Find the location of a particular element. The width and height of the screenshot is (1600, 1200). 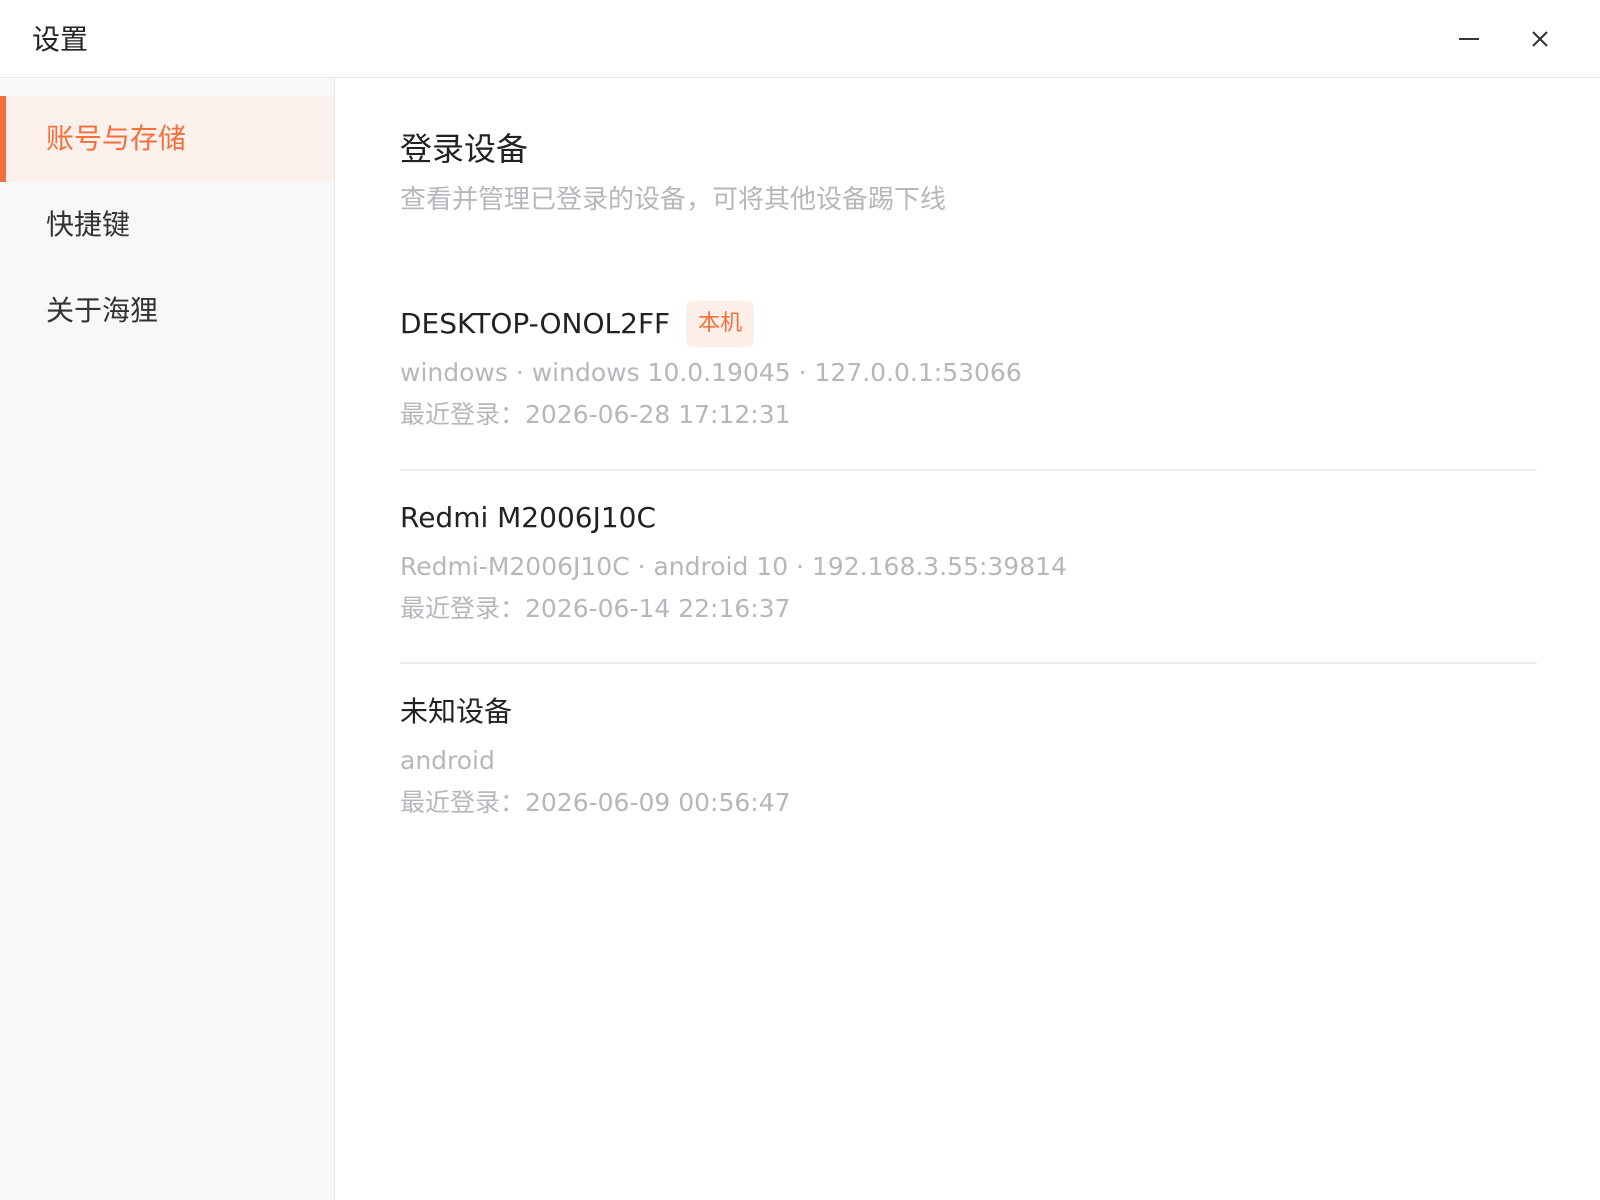

section-description: 查看并管理已登录的设备，可将其他设备踢下线 is located at coordinates (673, 200).